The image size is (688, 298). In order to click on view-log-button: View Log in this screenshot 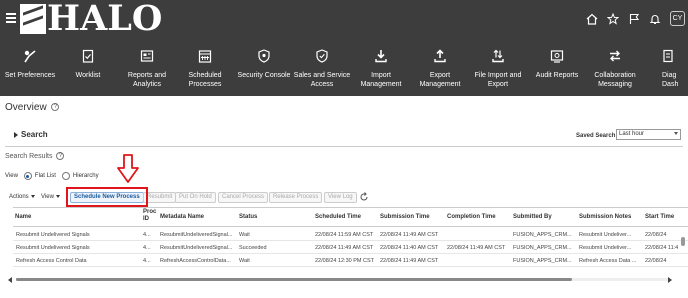, I will do `click(340, 197)`.